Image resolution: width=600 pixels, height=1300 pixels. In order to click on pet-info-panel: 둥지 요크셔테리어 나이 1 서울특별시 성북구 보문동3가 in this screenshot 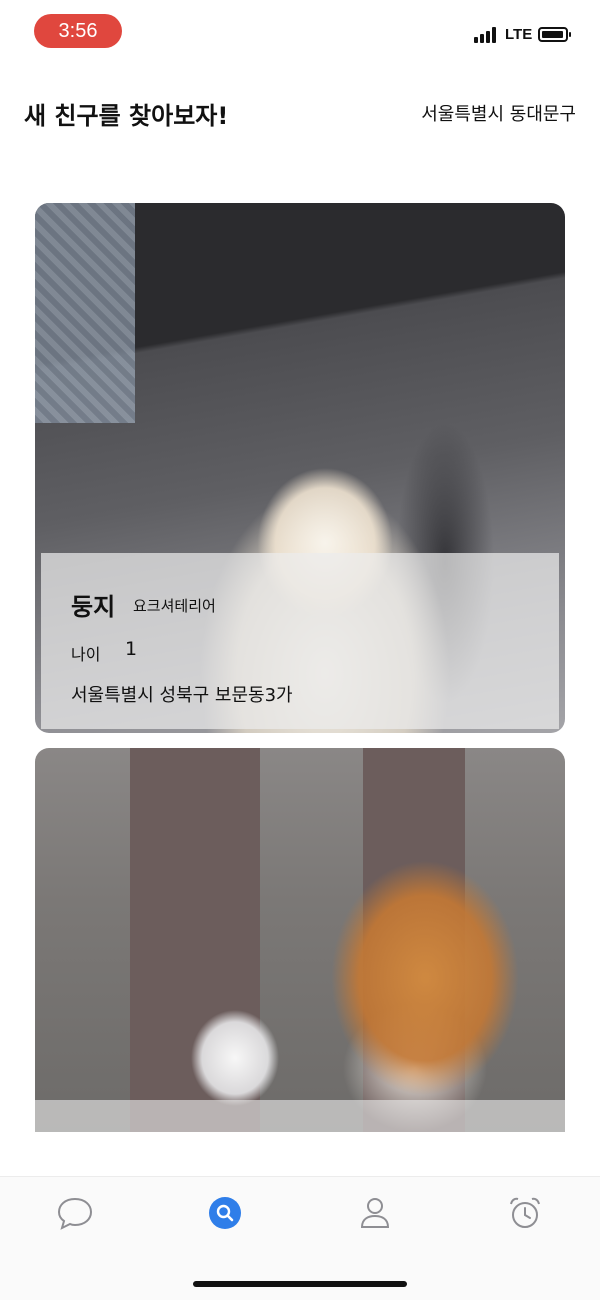, I will do `click(300, 641)`.